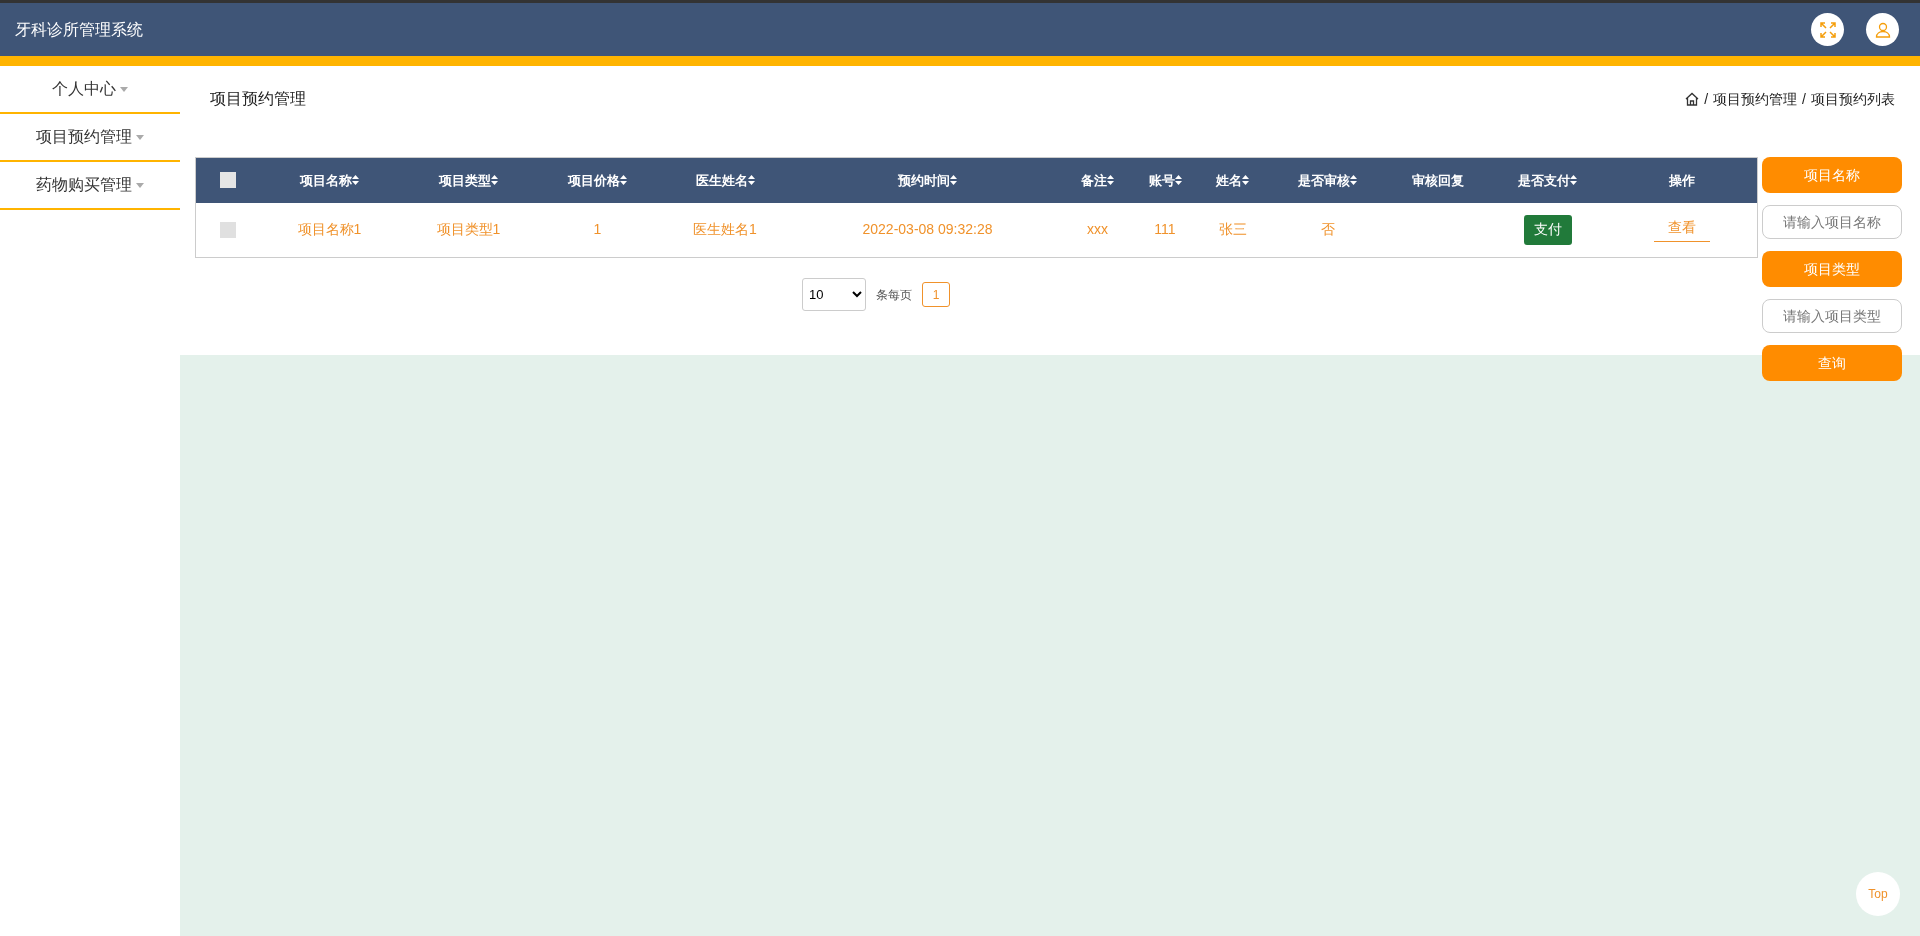  Describe the element at coordinates (894, 295) in the screenshot. I see `per-page-label: 条每页` at that location.